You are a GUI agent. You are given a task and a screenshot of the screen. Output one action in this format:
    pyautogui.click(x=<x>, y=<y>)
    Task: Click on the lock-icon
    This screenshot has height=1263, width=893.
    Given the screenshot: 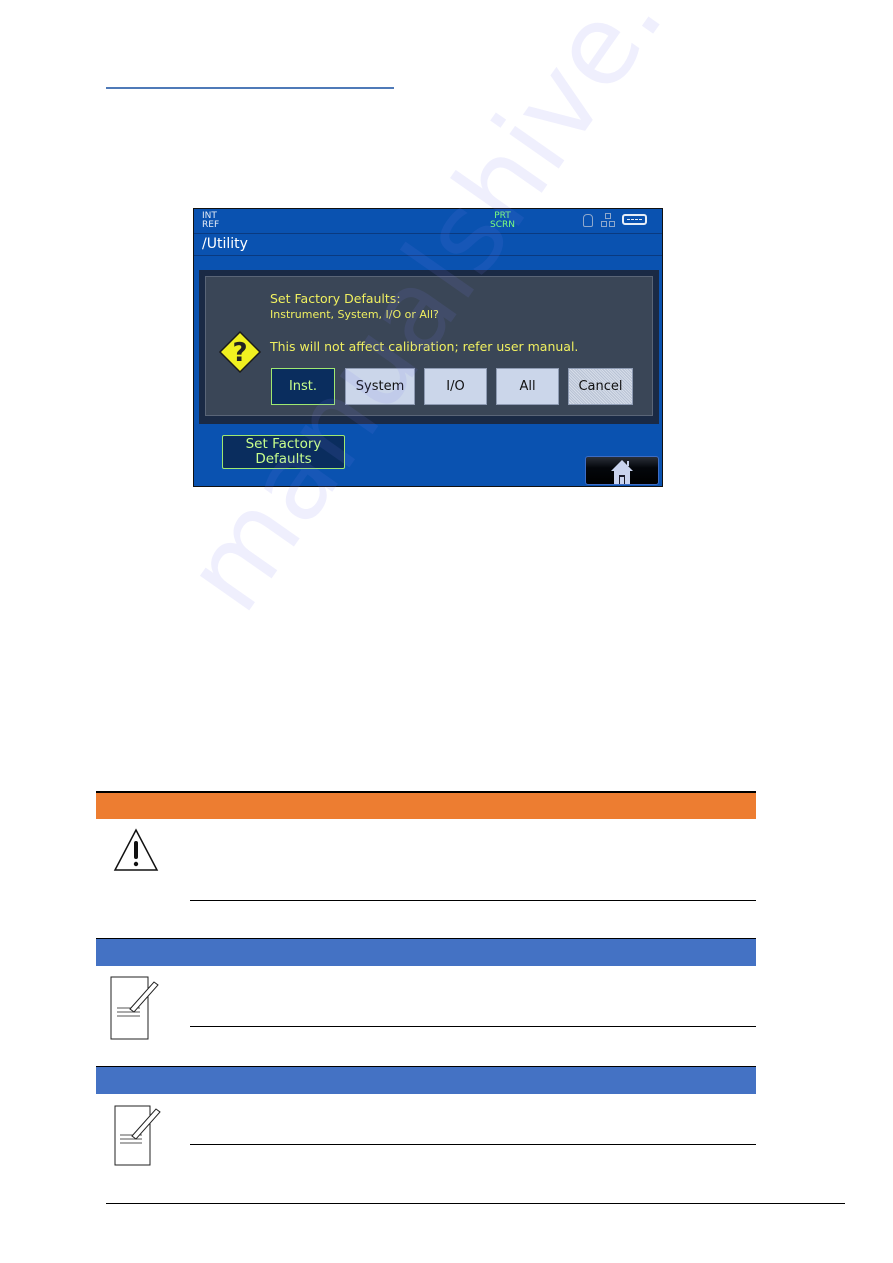 What is the action you would take?
    pyautogui.click(x=588, y=220)
    